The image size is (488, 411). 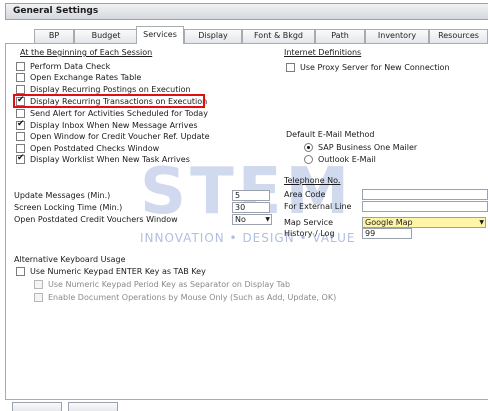 I want to click on map-service-value: Google Map, so click(x=389, y=222).